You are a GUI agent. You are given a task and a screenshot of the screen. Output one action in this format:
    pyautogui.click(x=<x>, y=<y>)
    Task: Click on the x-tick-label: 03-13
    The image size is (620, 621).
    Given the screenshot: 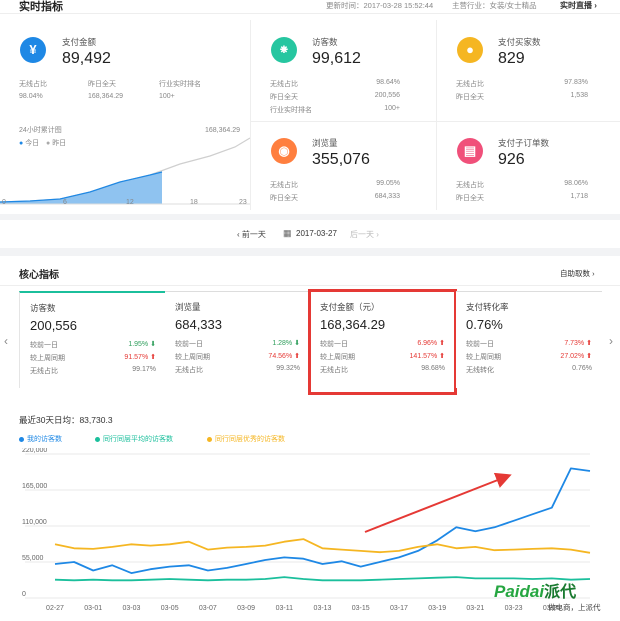 What is the action you would take?
    pyautogui.click(x=323, y=608)
    